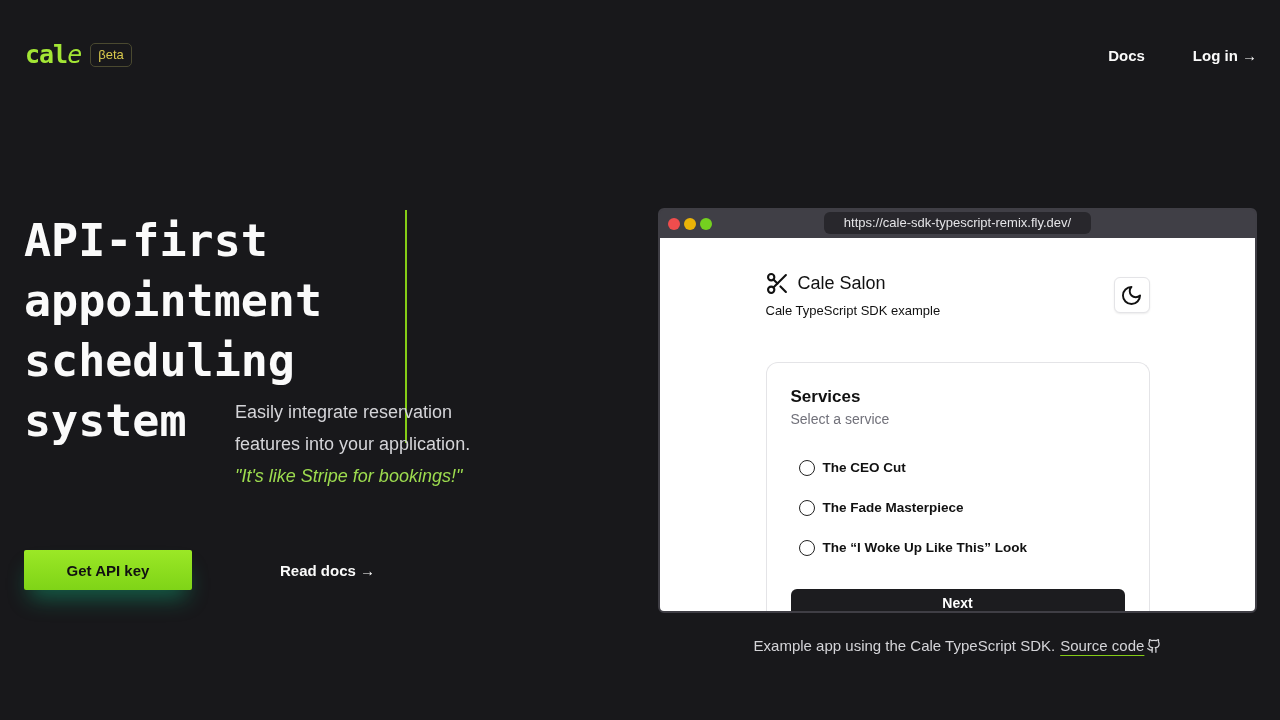 The image size is (1280, 720). What do you see at coordinates (853, 311) in the screenshot?
I see `app-subtitle: Cale TypeScript SDK example` at bounding box center [853, 311].